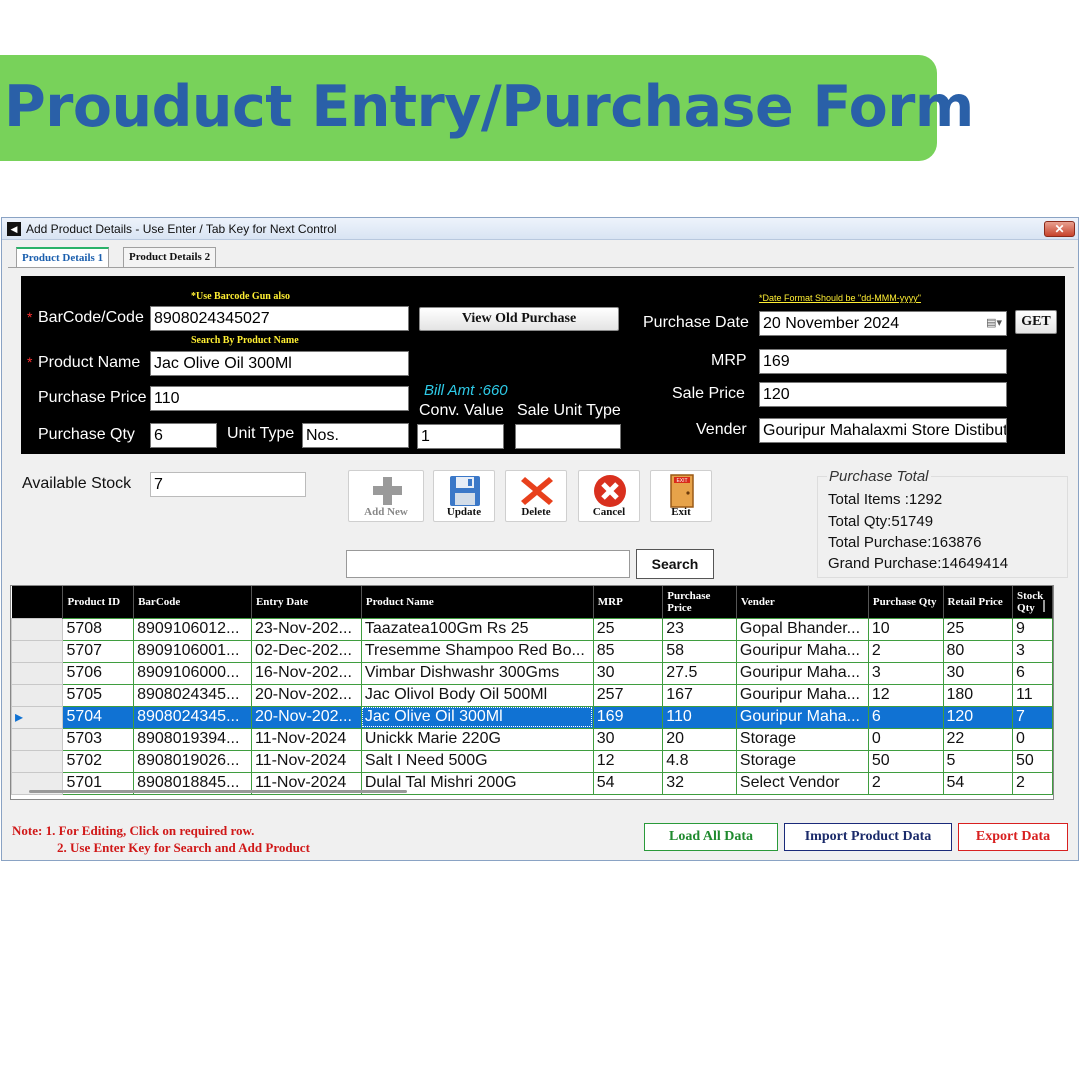 The image size is (1080, 1080). Describe the element at coordinates (477, 695) in the screenshot. I see `table-cell: Jac Olivol Body Oil 500Ml` at that location.